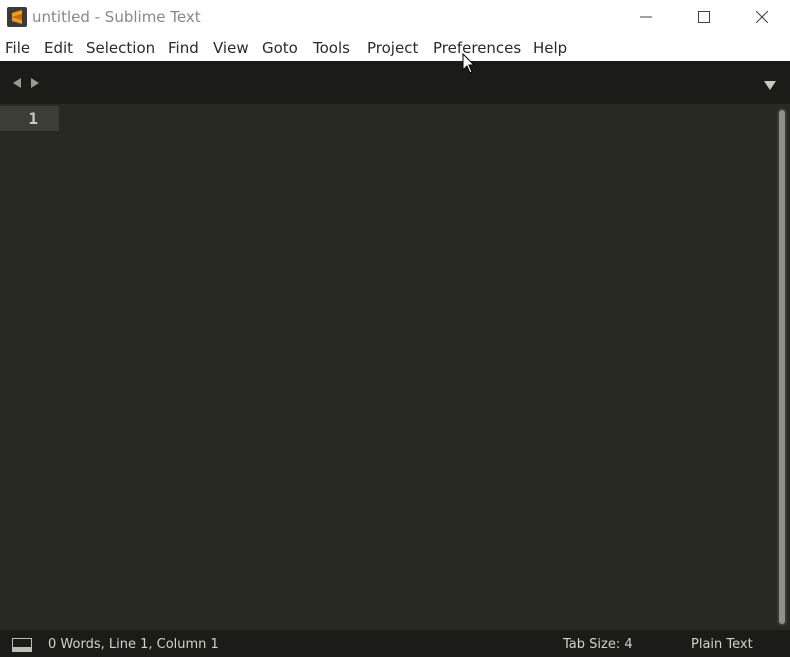 The image size is (790, 657). Describe the element at coordinates (598, 644) in the screenshot. I see `tab-size-selector: Tab Size: 4` at that location.